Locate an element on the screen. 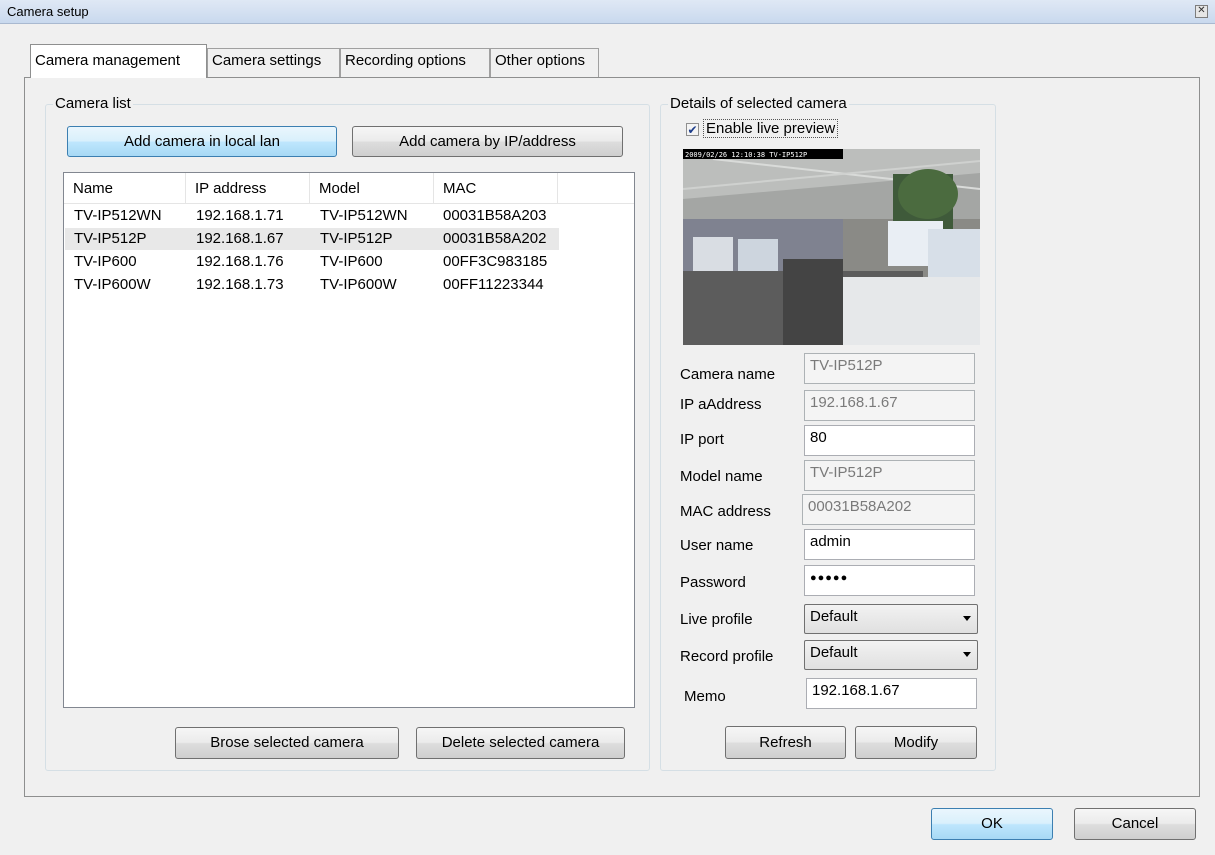 This screenshot has height=855, width=1215. cell-name: TV-IP600 is located at coordinates (105, 261).